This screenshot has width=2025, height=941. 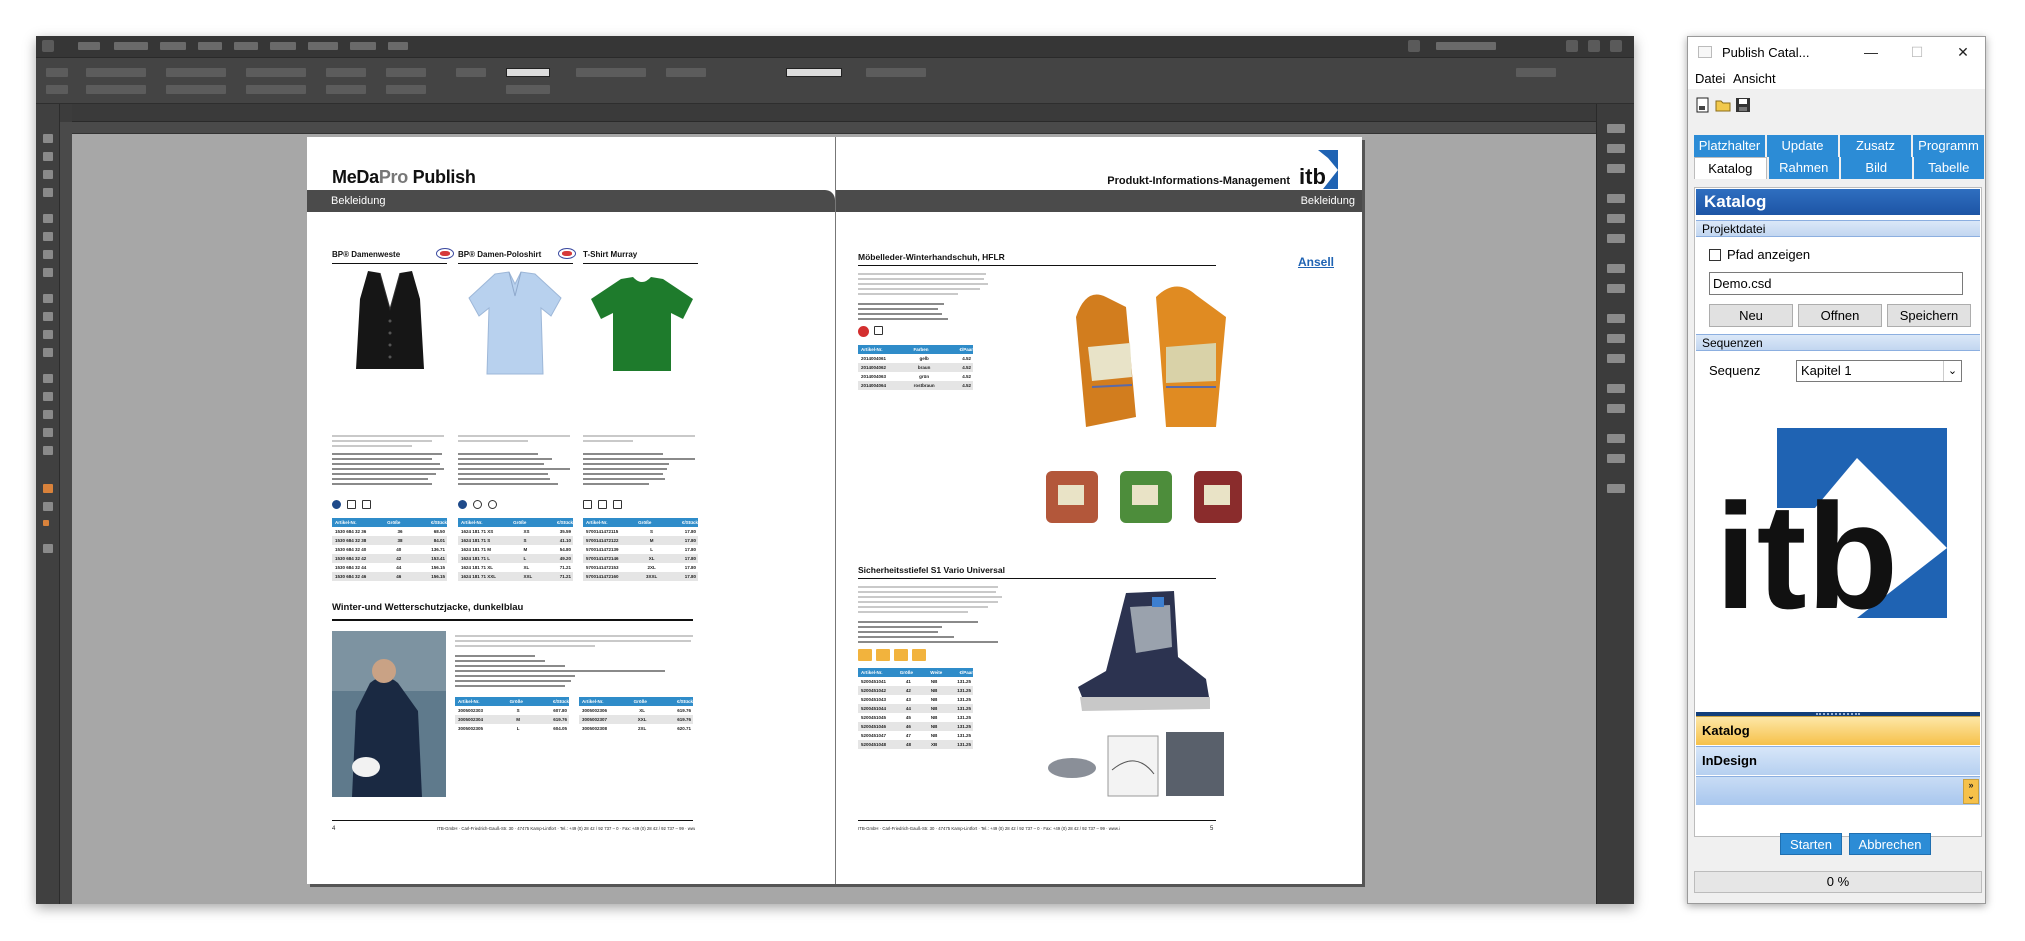 I want to click on apply-color-icon, so click(x=46, y=523).